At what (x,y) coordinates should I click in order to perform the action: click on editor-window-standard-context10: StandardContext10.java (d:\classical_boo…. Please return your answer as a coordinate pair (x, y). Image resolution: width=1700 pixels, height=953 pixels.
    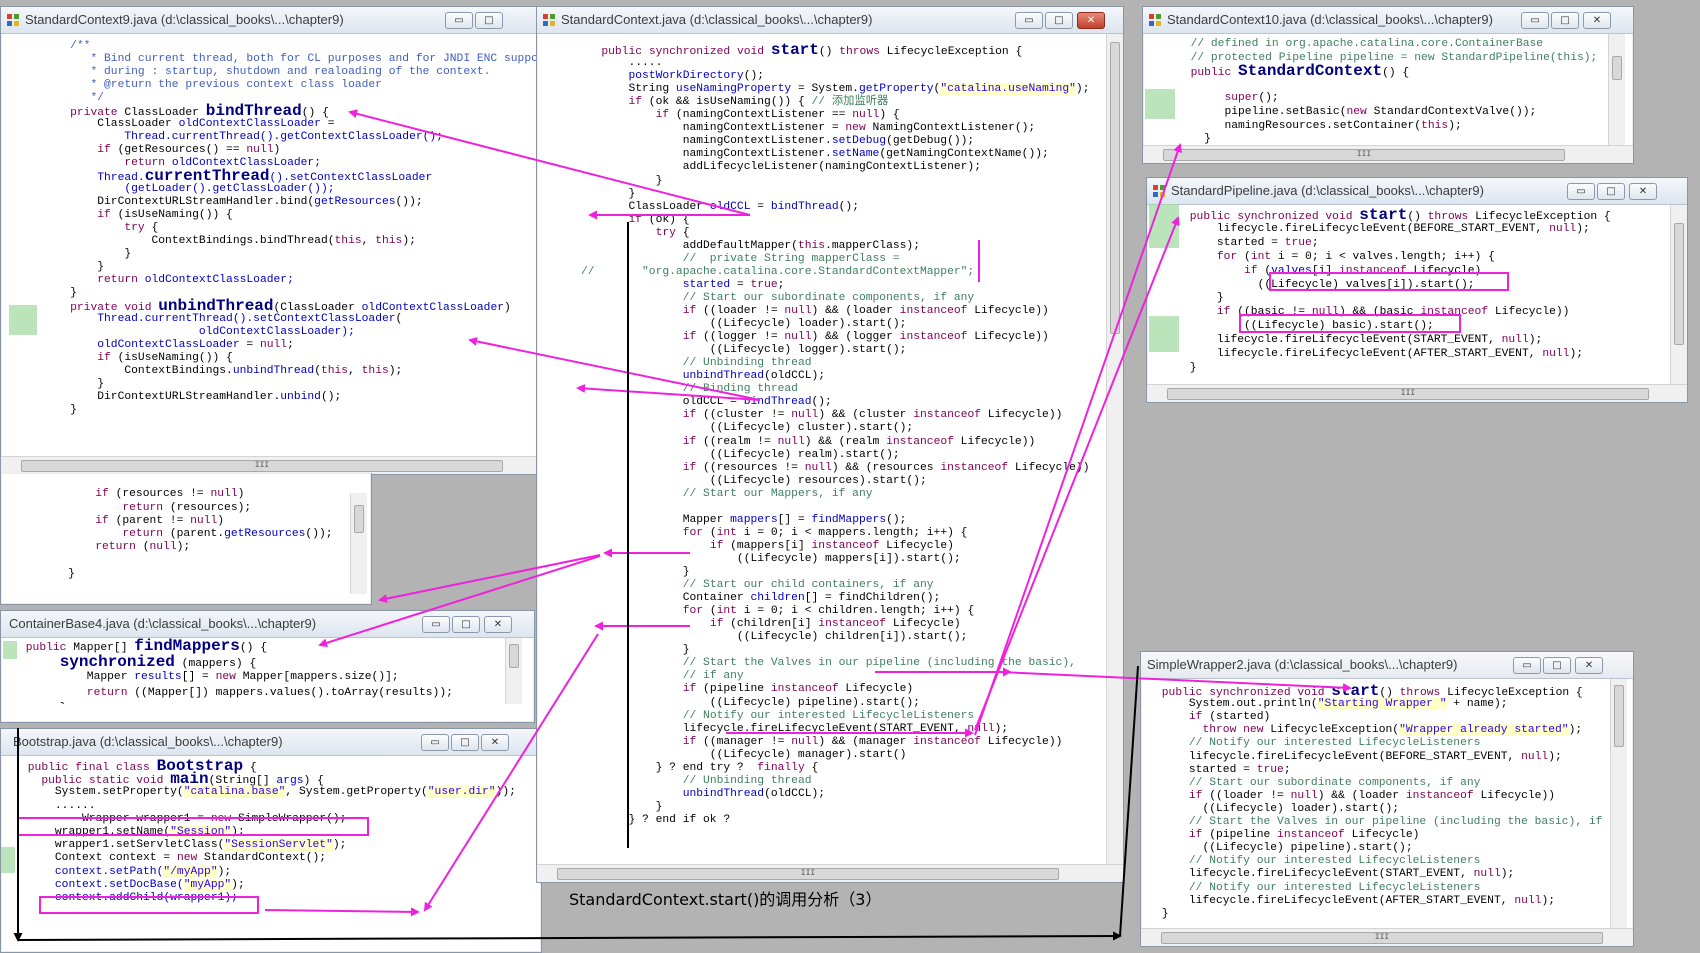
    Looking at the image, I should click on (1388, 85).